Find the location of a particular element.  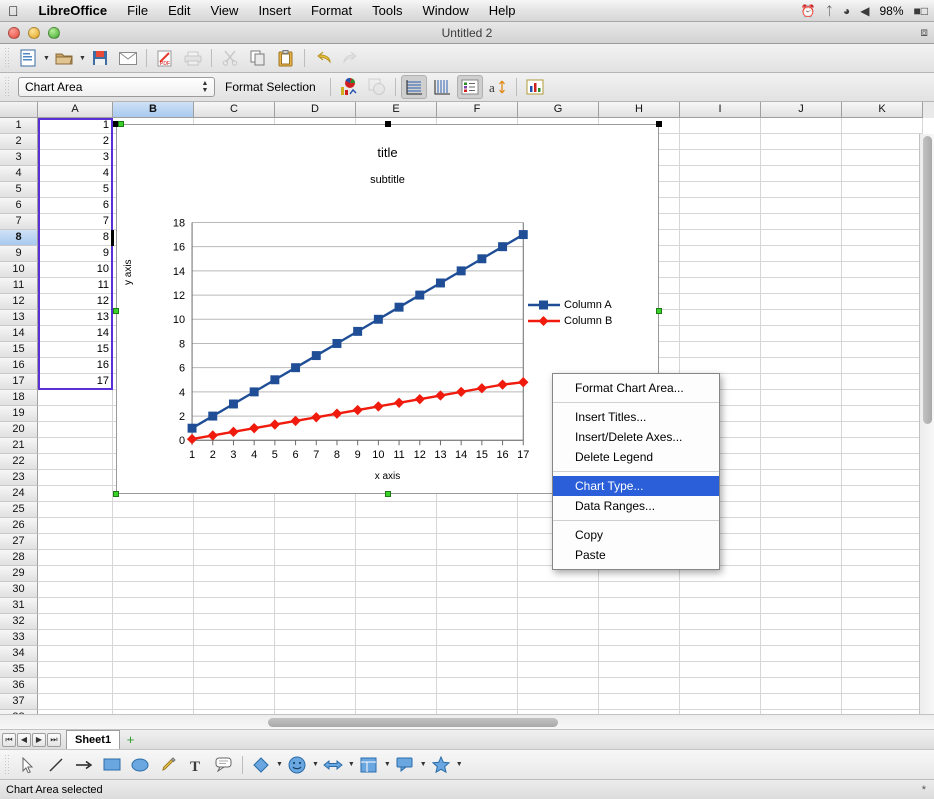

save-button is located at coordinates (100, 58).